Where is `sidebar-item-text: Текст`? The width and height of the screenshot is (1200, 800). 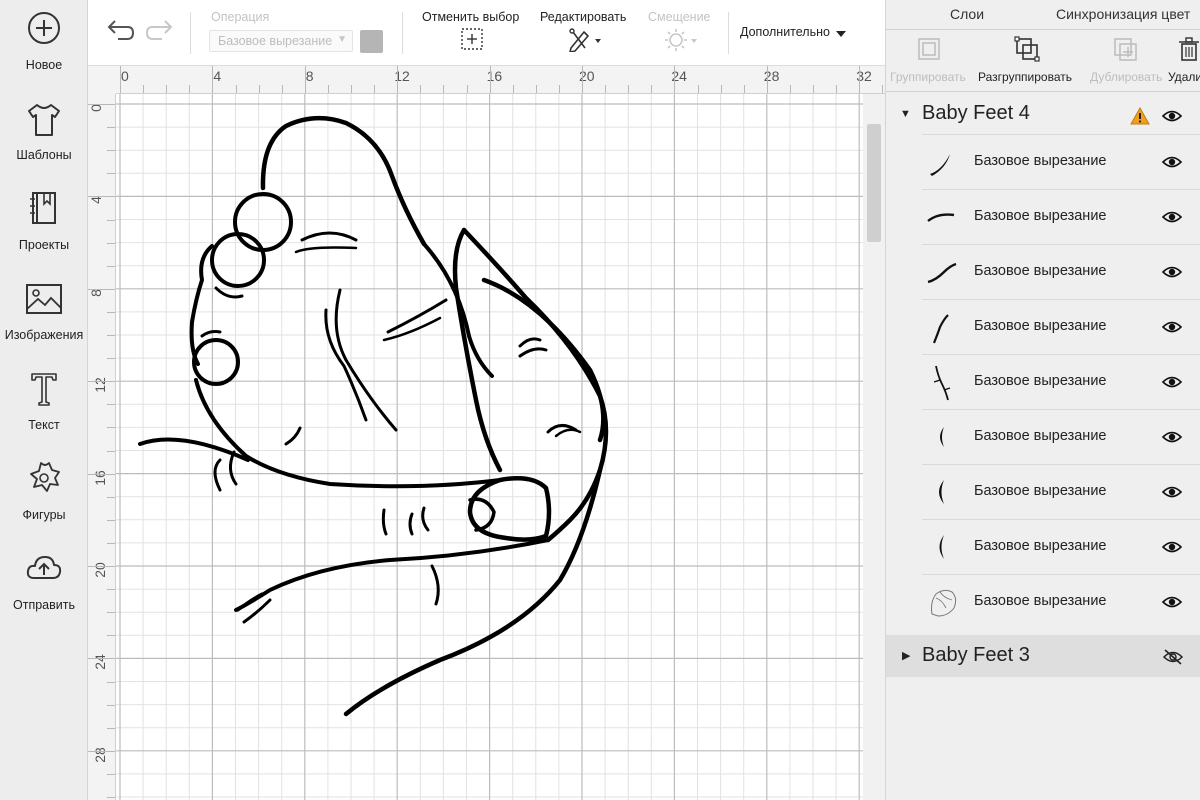 sidebar-item-text: Текст is located at coordinates (44, 409).